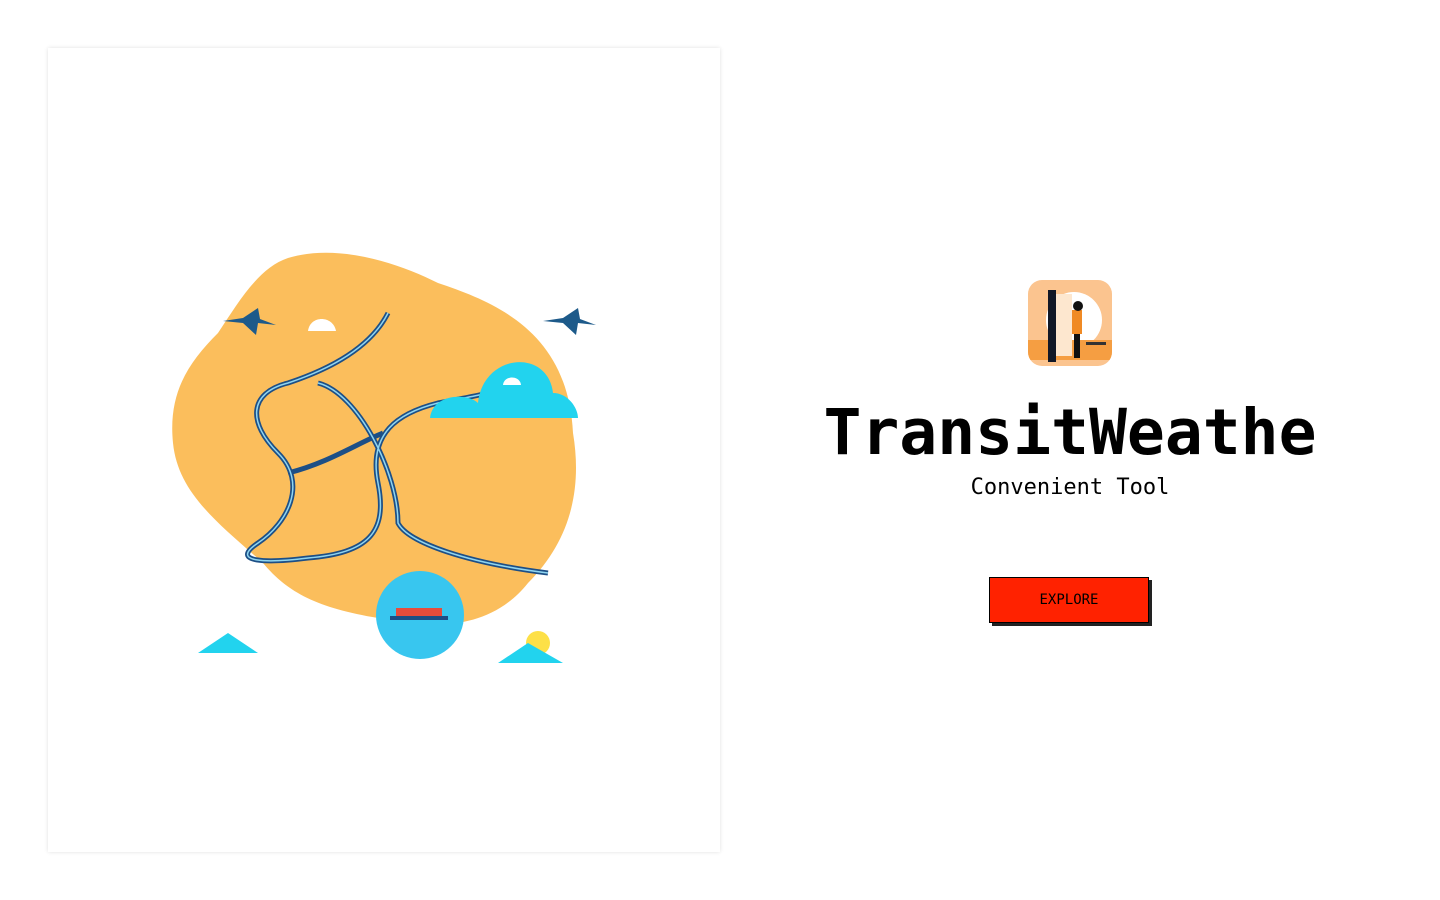  I want to click on app-logo-icon, so click(1070, 323).